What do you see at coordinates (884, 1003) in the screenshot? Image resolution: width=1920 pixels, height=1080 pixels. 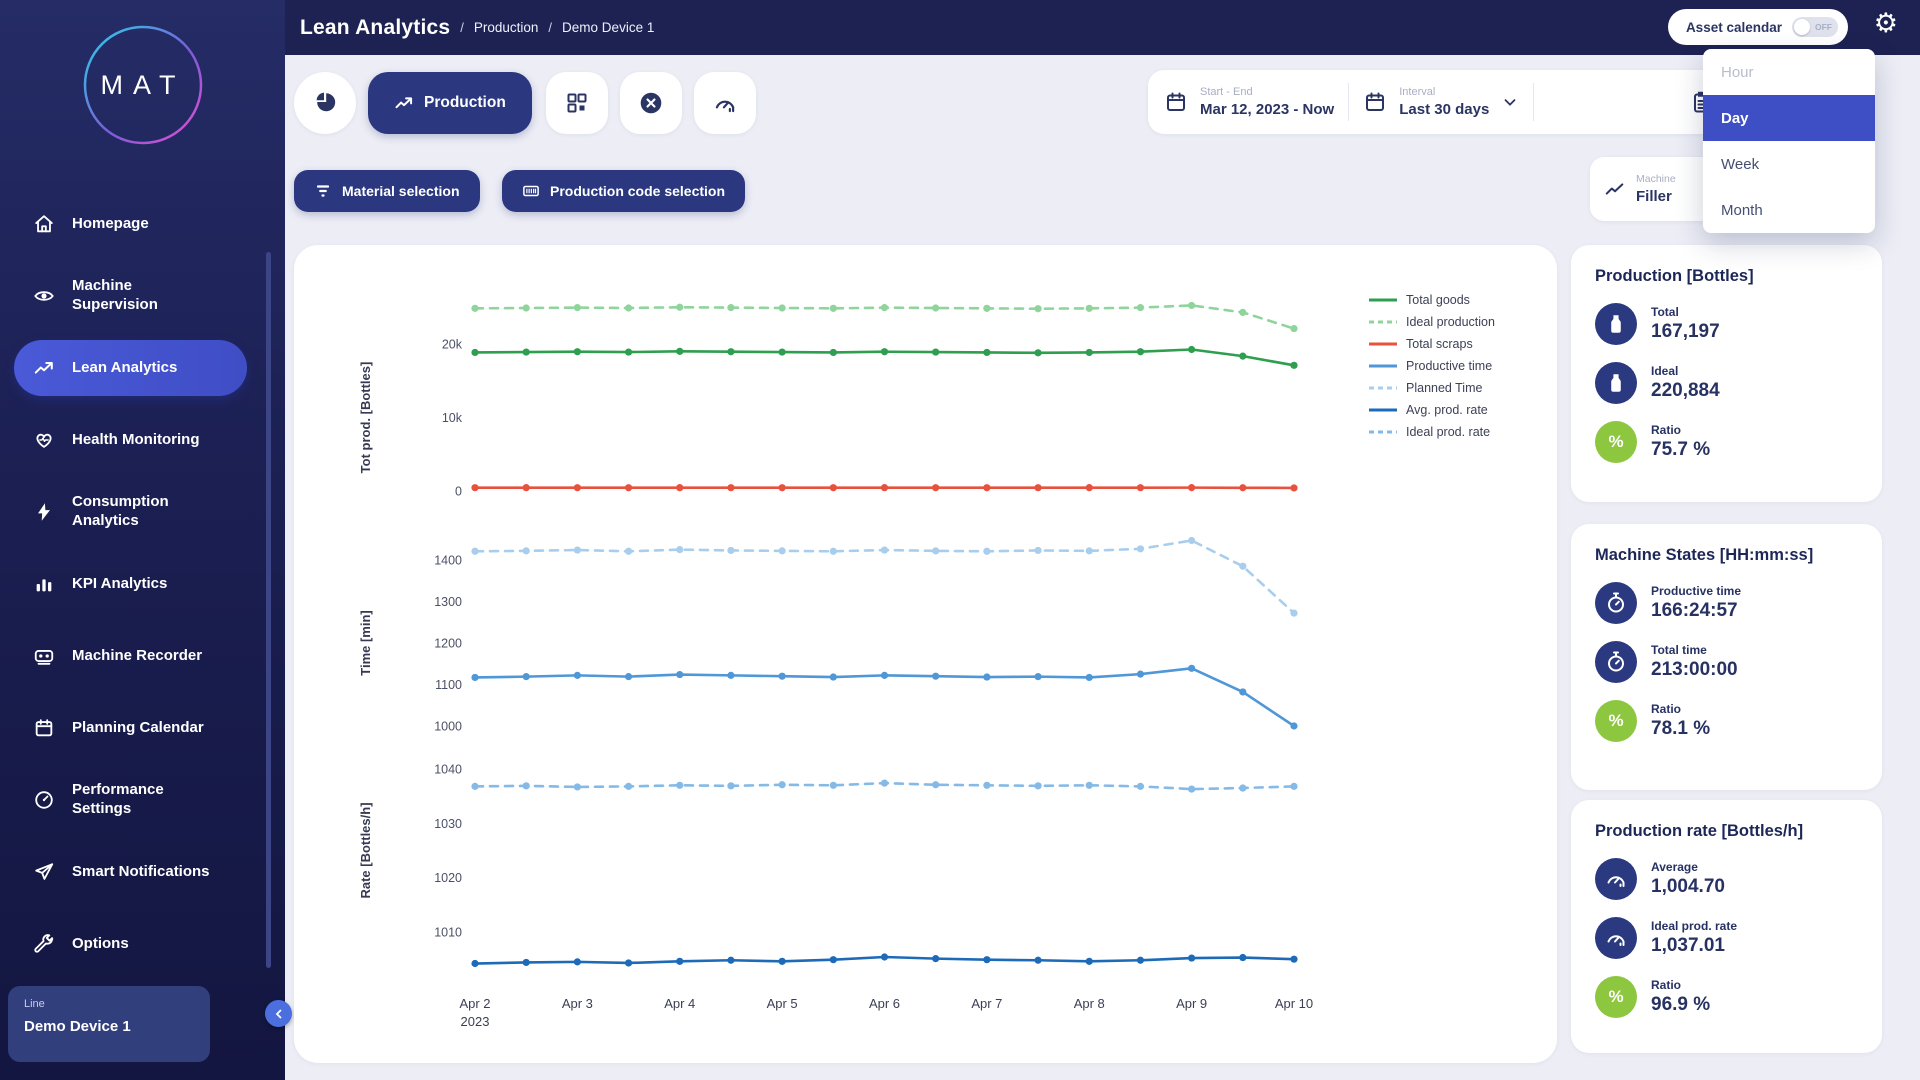 I see `x-tick-label: Apr 6` at bounding box center [884, 1003].